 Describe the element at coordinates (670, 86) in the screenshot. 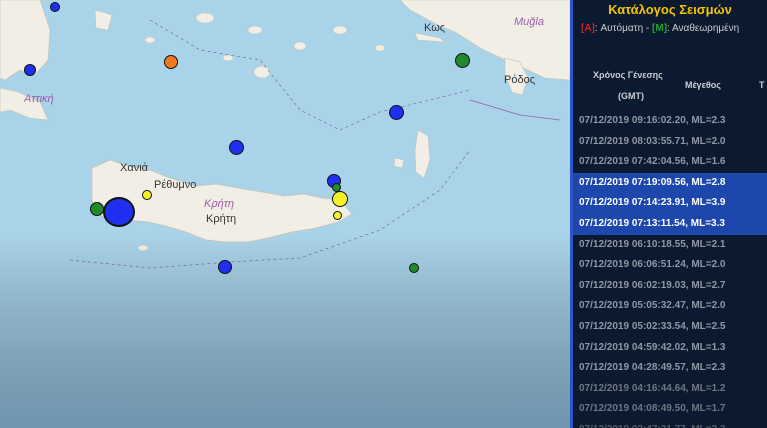

I see `catalog-header: Χρόνος Γένεσης (GMT) Μέγεθος Τ` at that location.